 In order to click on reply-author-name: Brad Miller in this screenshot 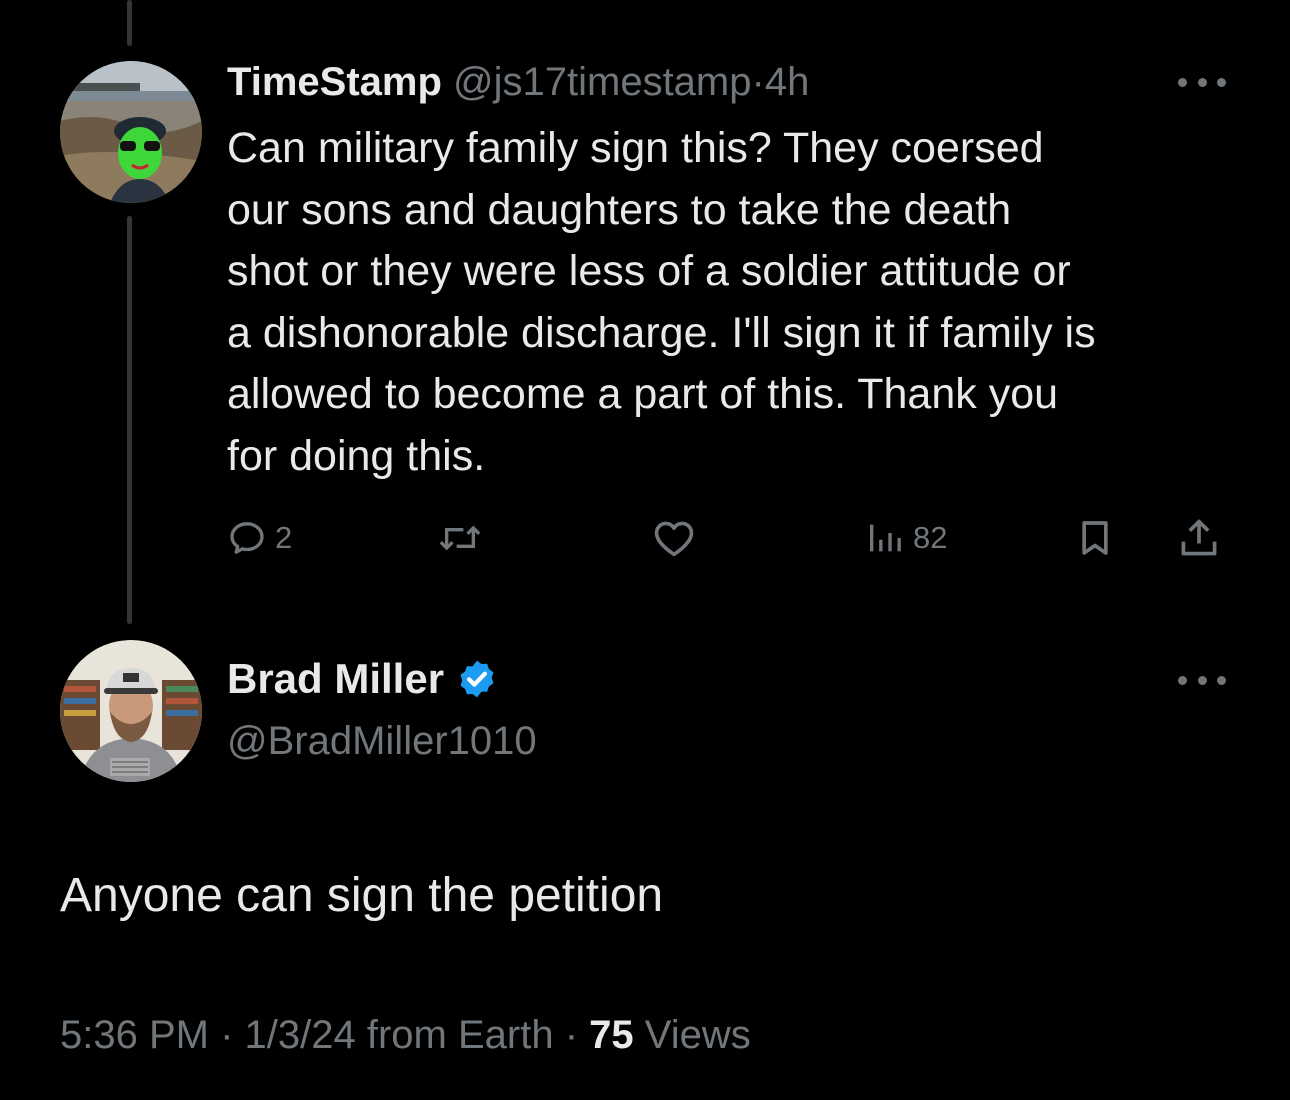, I will do `click(335, 679)`.